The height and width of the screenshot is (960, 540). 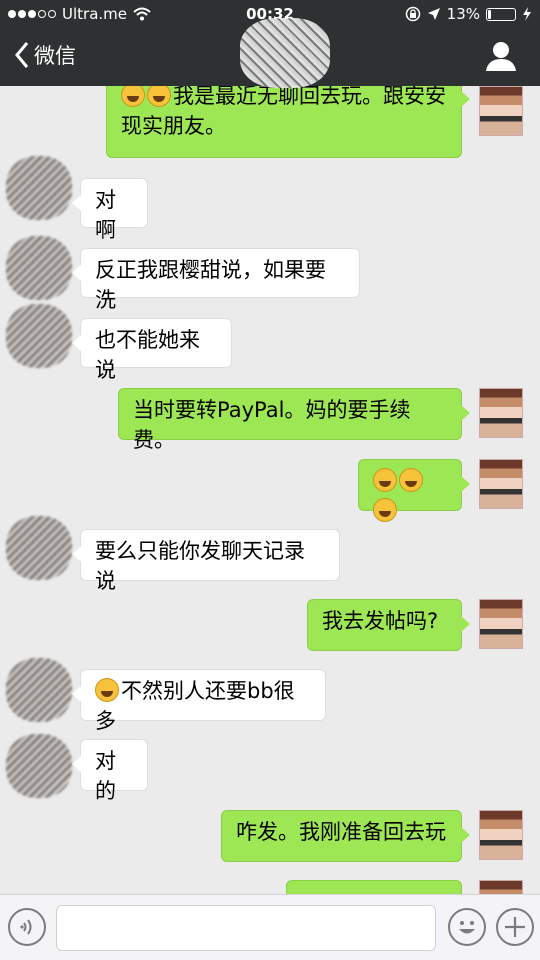 I want to click on charging-icon, so click(x=527, y=14).